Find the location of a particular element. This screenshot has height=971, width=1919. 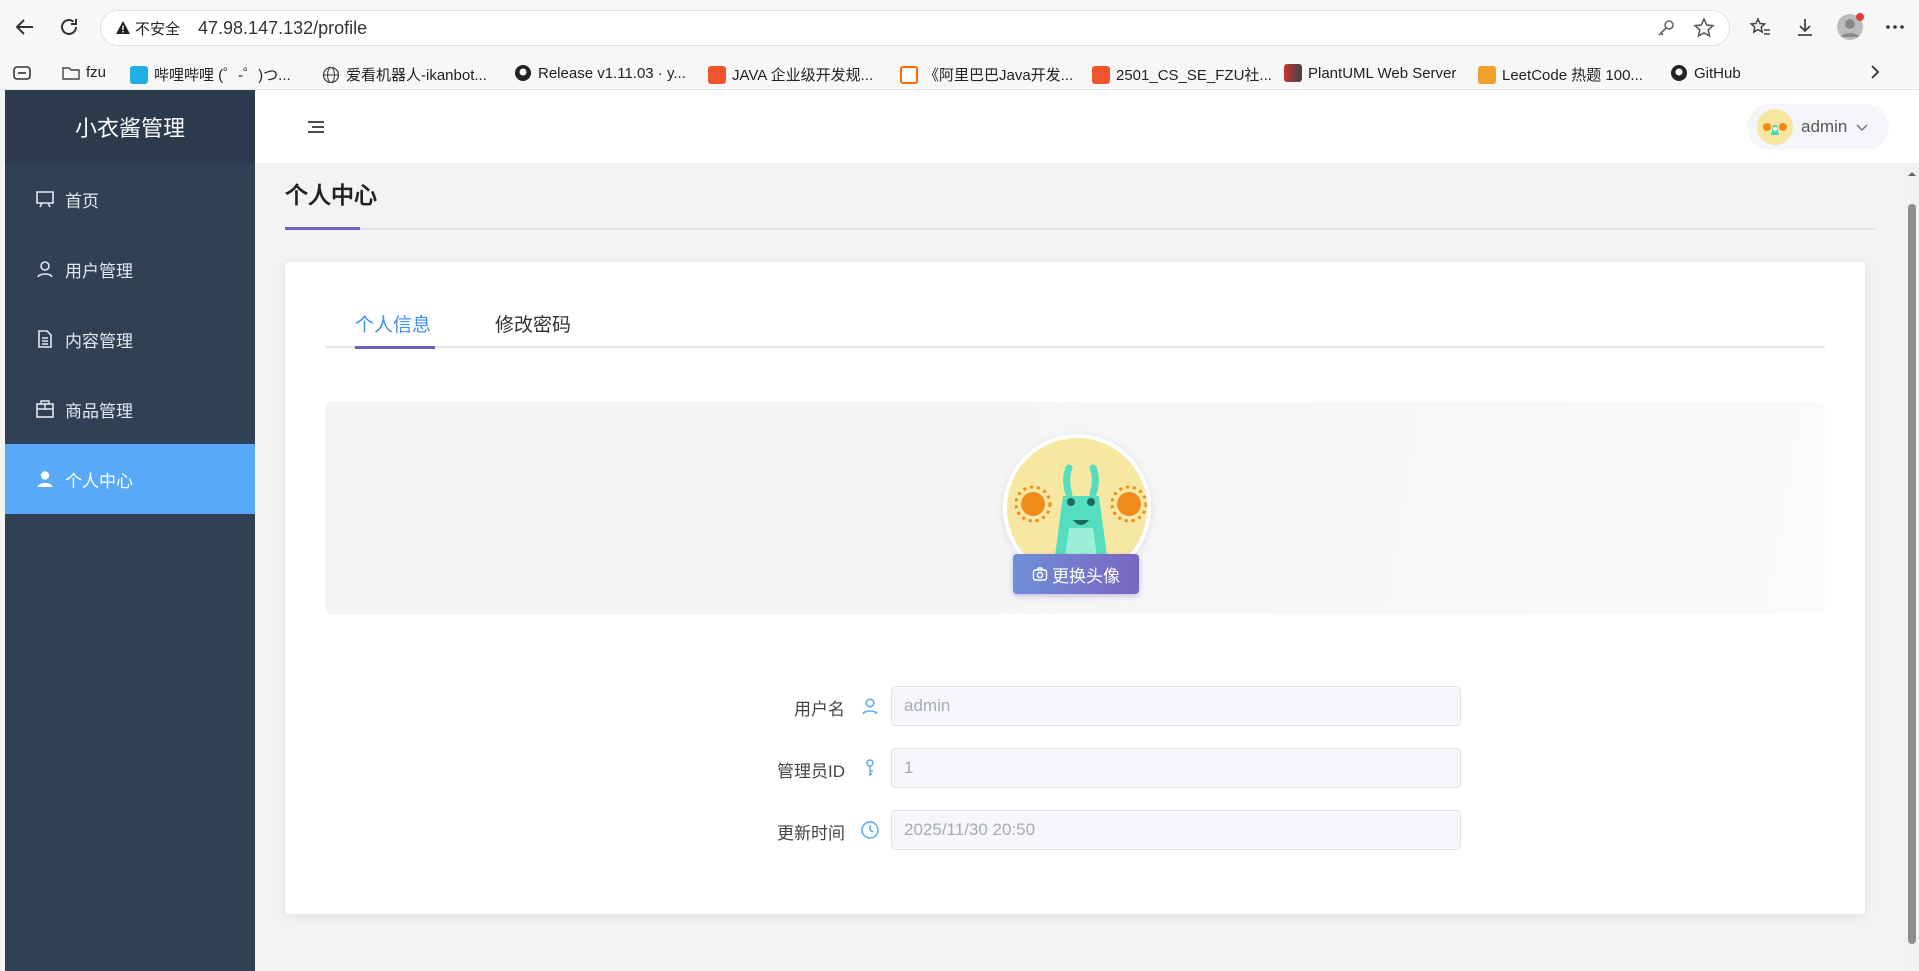

download-icon is located at coordinates (1805, 27).